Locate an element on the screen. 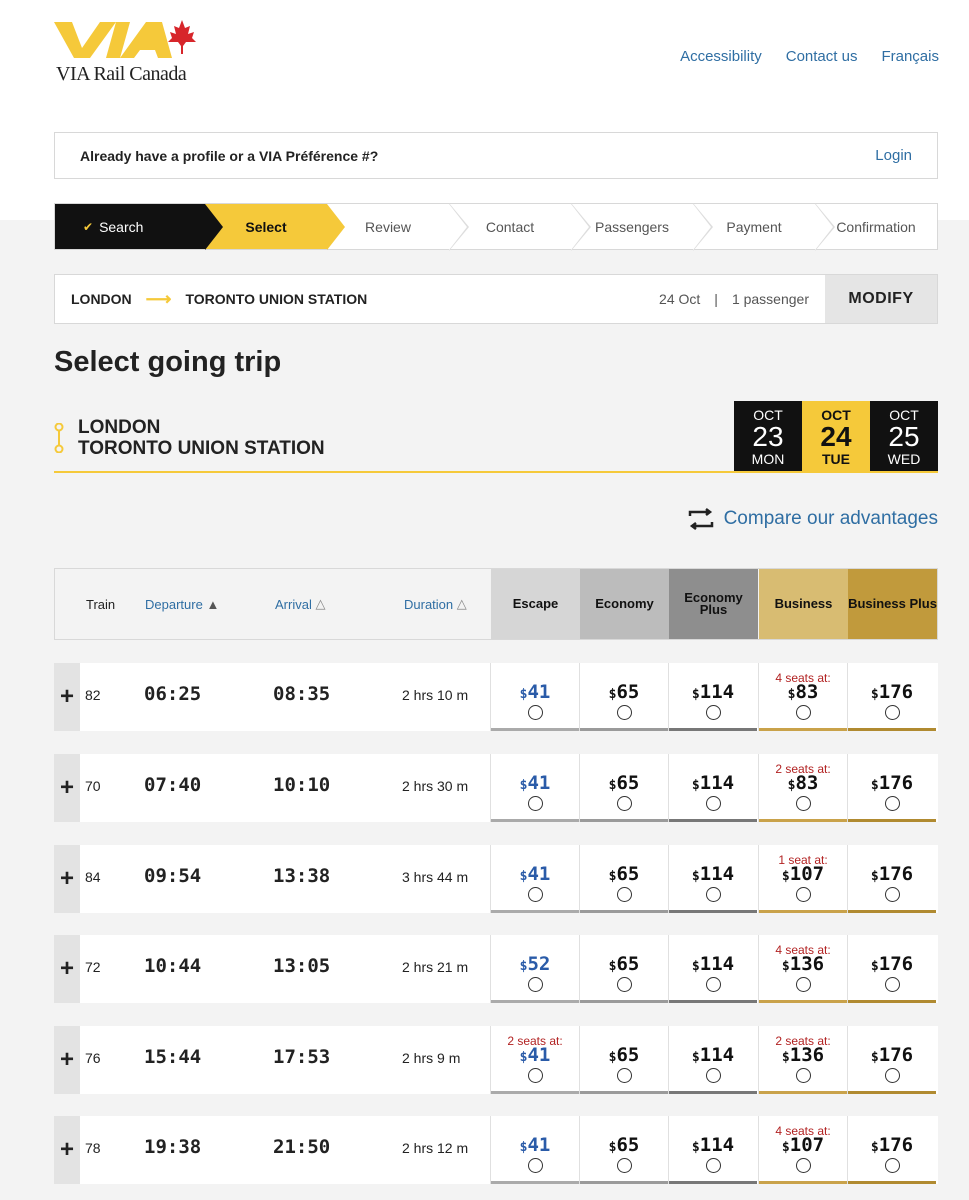 Image resolution: width=969 pixels, height=1200 pixels. date-day: 25 is located at coordinates (904, 436).